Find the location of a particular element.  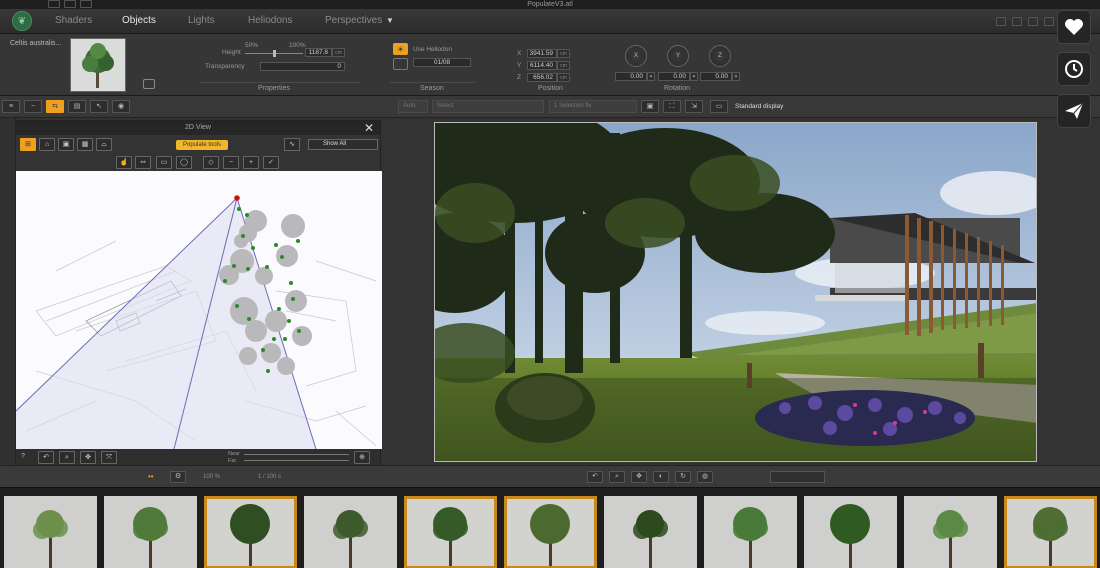

pos-z-input: 656.02 is located at coordinates (542, 77).